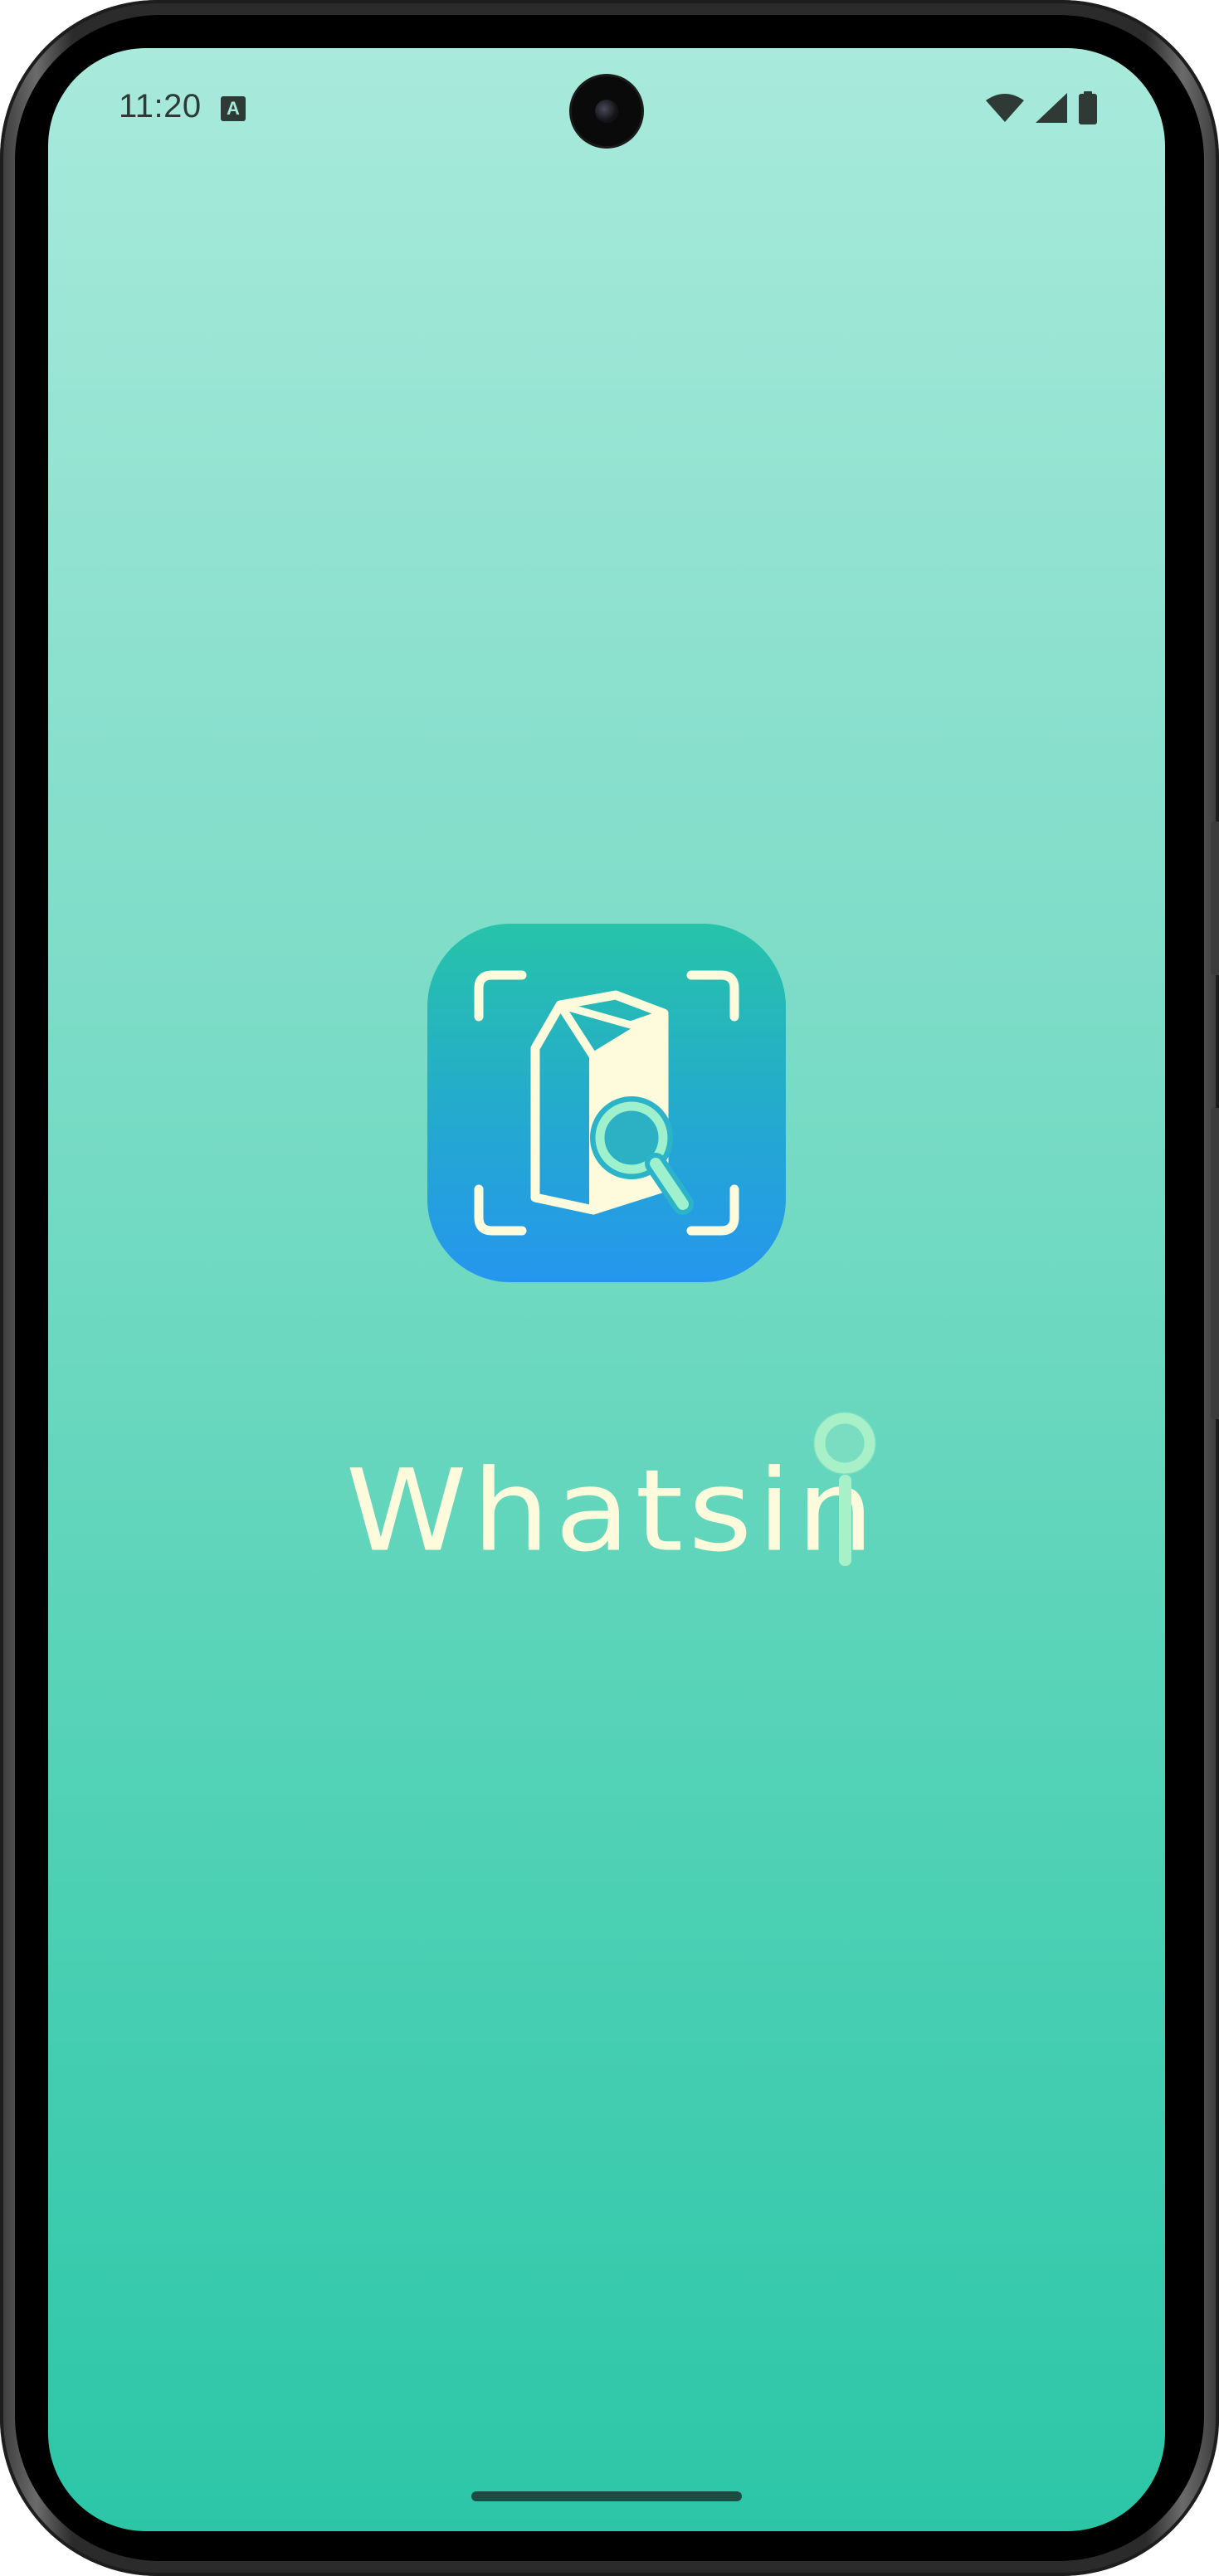 This screenshot has height=2576, width=1219. I want to click on a-letter-icon: A, so click(234, 109).